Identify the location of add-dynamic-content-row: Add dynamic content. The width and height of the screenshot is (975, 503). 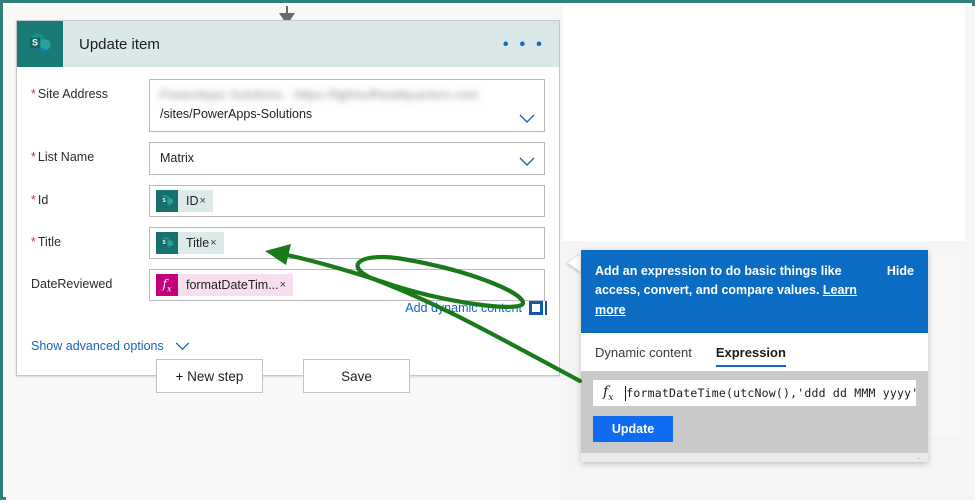
(289, 307).